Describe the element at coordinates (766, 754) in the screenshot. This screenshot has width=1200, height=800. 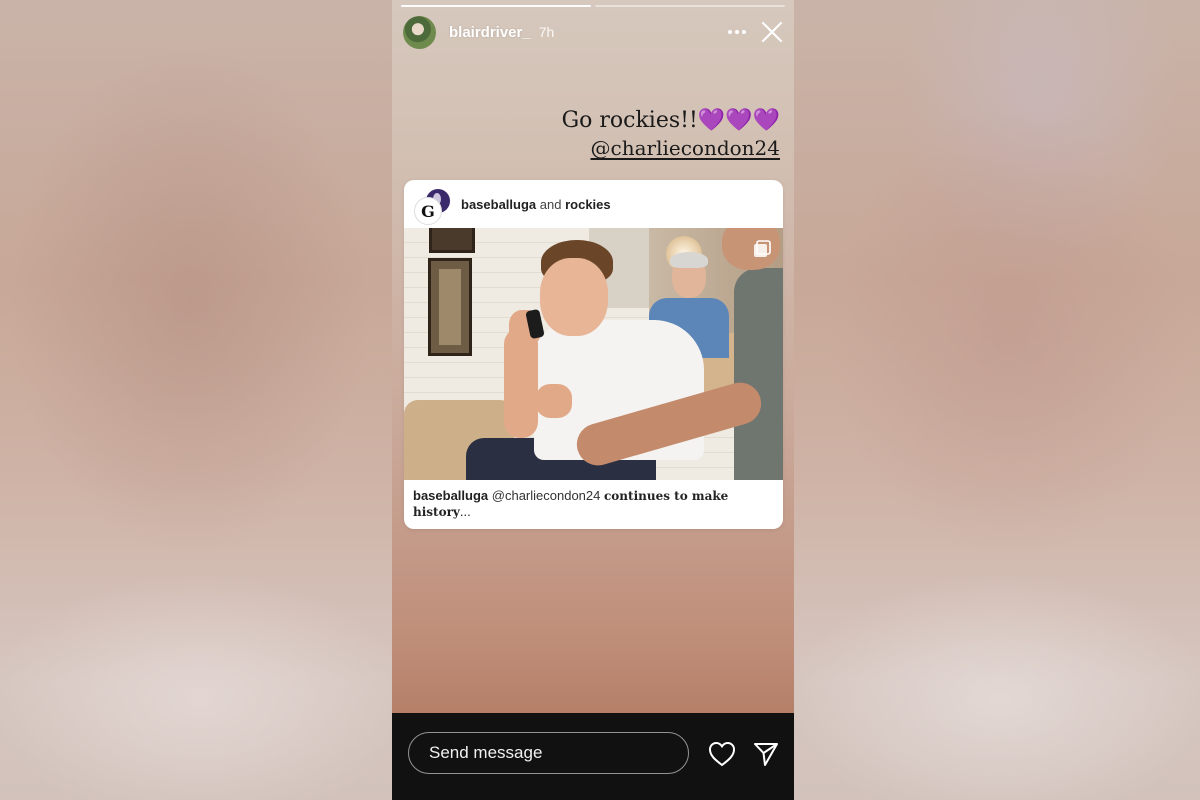
I see `send-icon` at that location.